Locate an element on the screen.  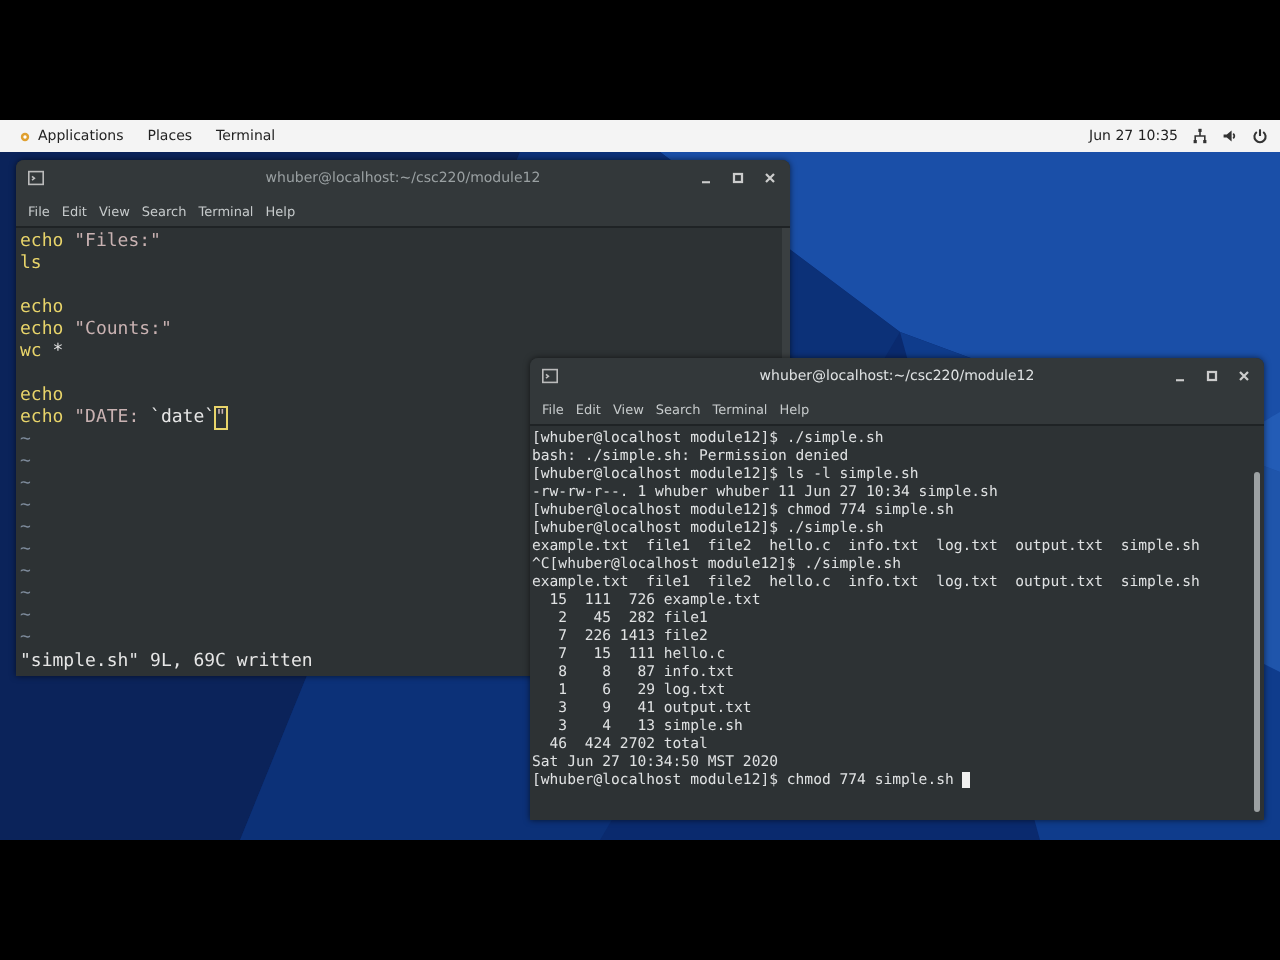
text-cursor: " is located at coordinates (220, 418).